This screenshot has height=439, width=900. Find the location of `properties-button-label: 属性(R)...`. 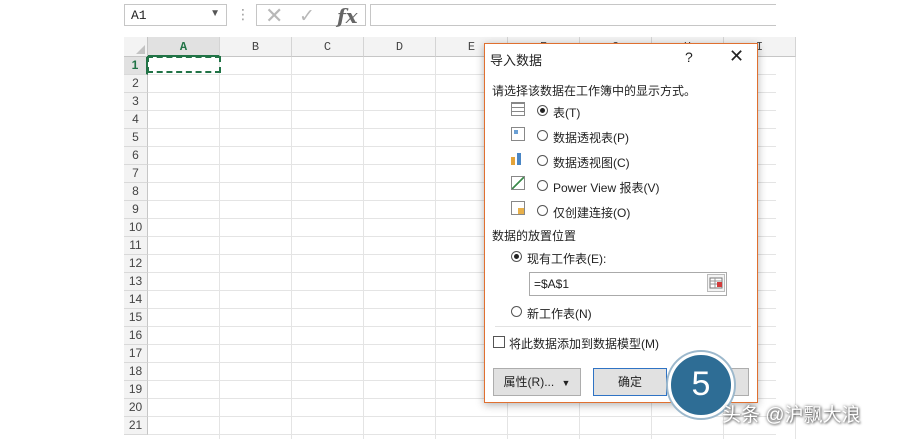

properties-button-label: 属性(R)... is located at coordinates (529, 382).